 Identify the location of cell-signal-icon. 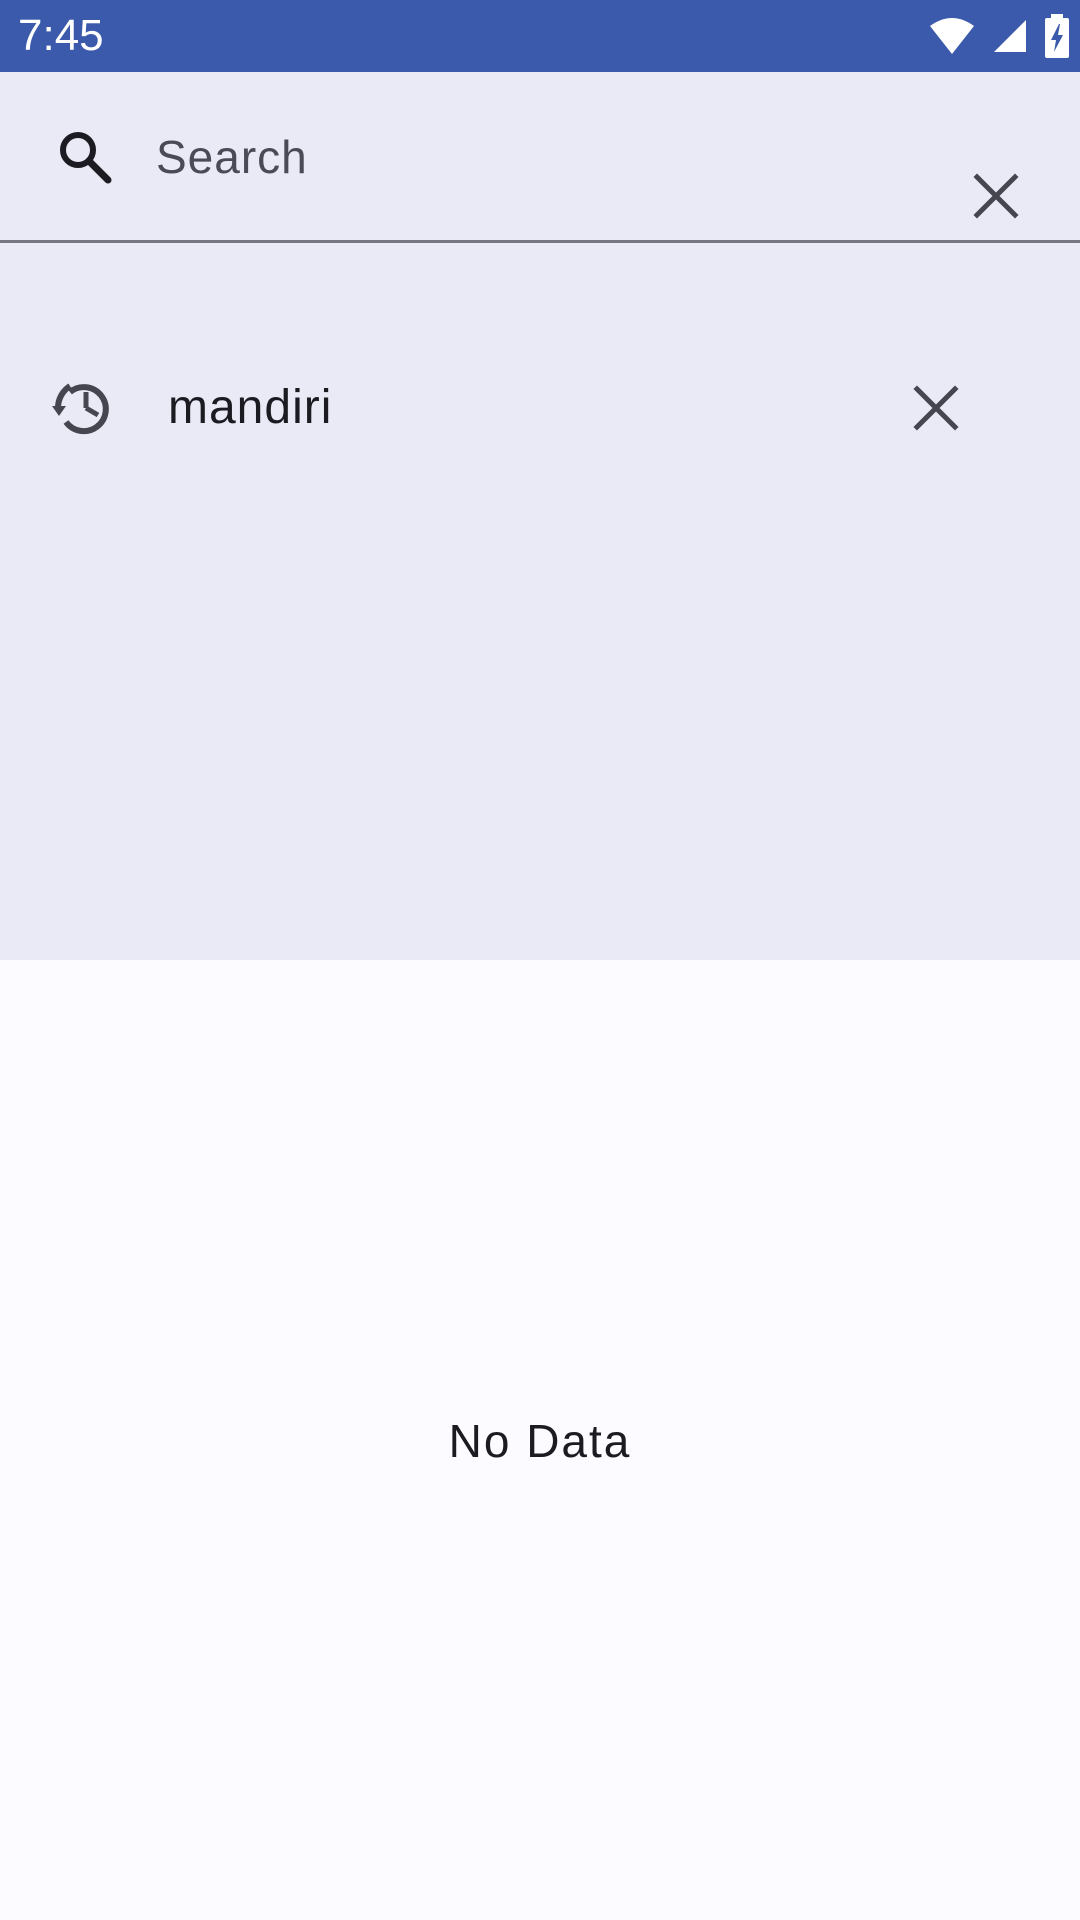
(1010, 36).